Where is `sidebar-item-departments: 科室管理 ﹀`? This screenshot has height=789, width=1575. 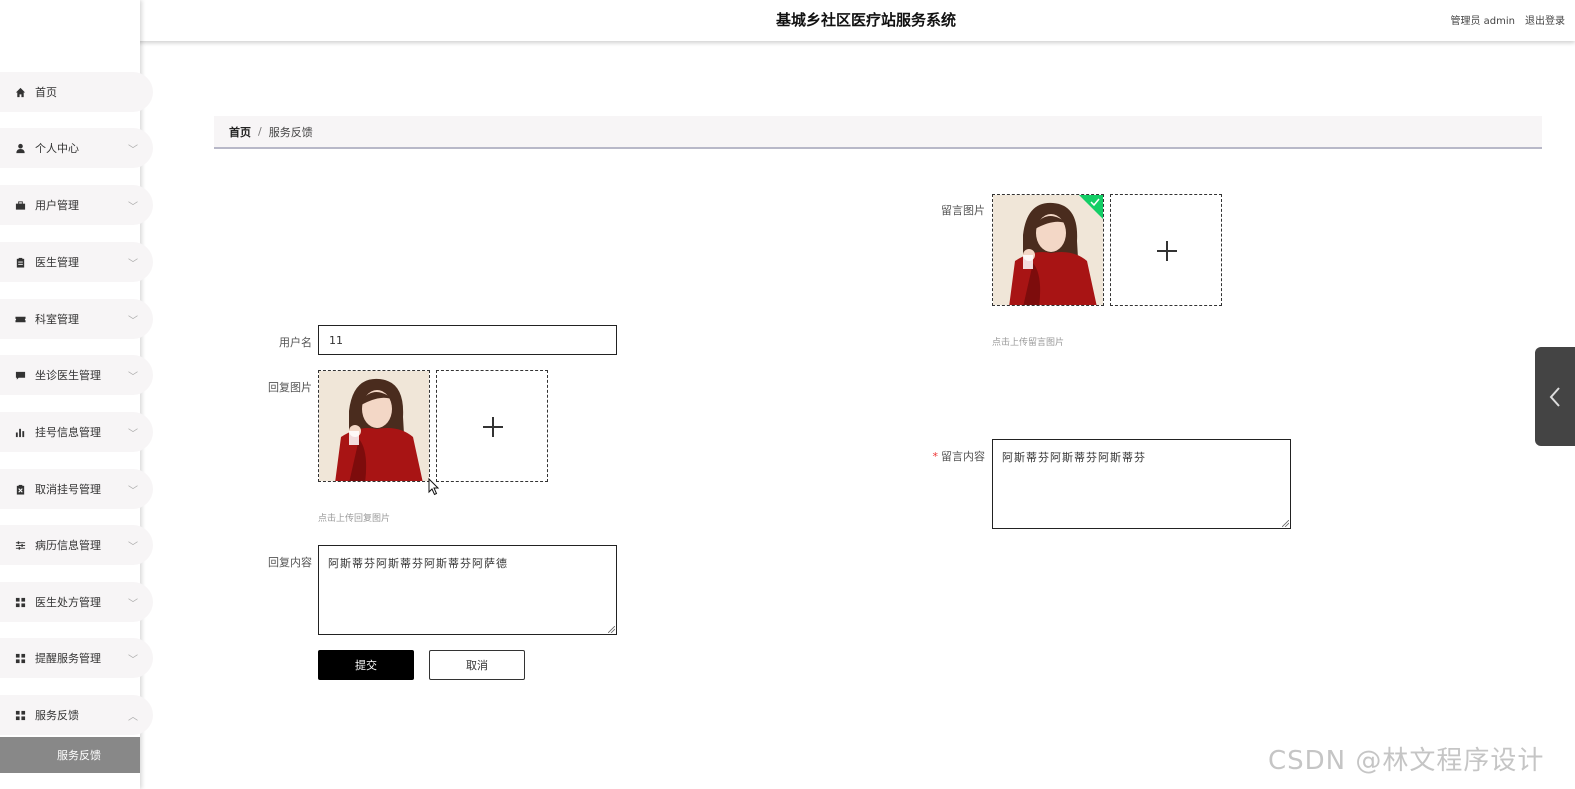 sidebar-item-departments: 科室管理 ﹀ is located at coordinates (76, 319).